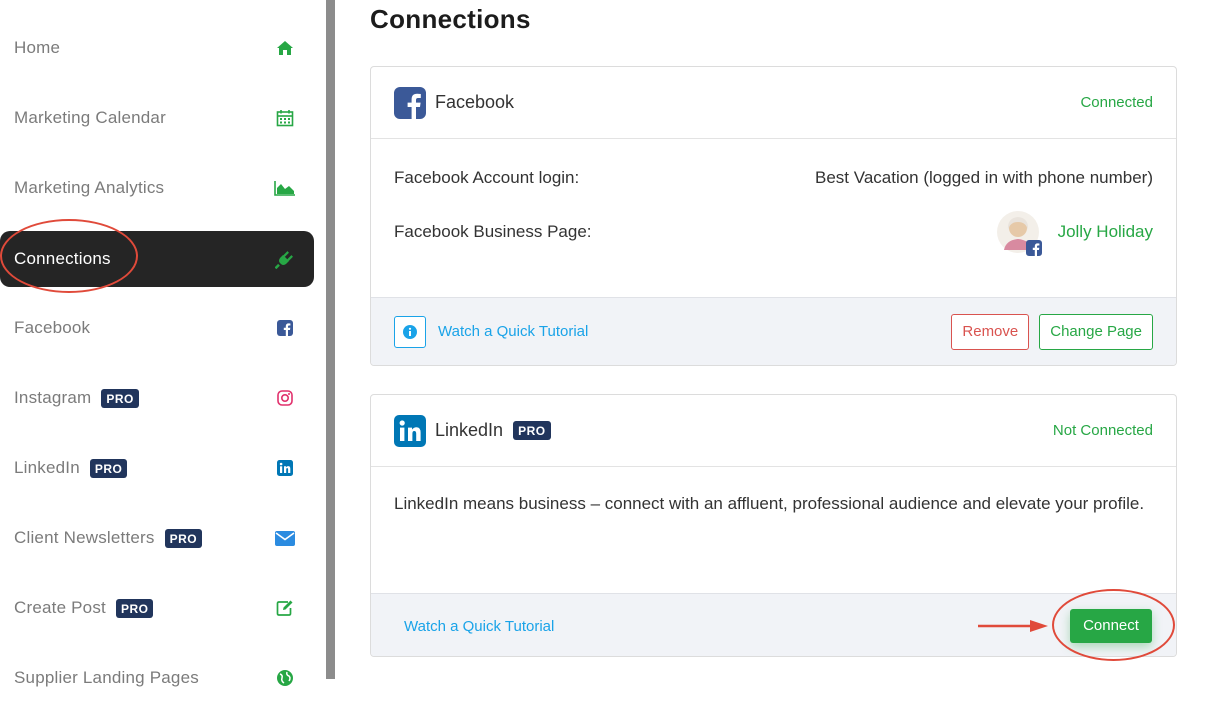 This screenshot has height=706, width=1207. Describe the element at coordinates (157, 48) in the screenshot. I see `sidebar-item-home: Home` at that location.